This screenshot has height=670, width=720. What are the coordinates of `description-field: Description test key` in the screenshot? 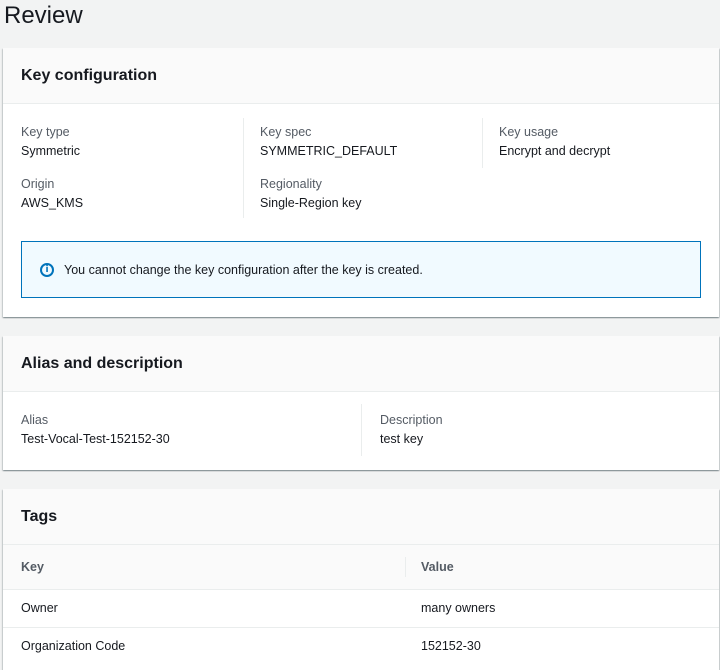 It's located at (411, 430).